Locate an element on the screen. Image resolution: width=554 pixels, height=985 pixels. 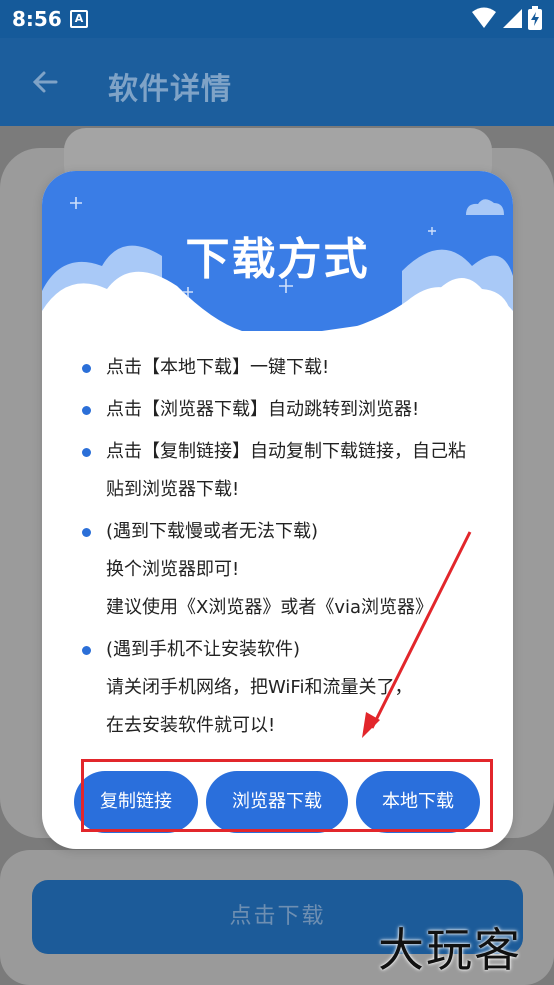
list-item-text: 在去安装软件就可以! is located at coordinates (191, 725).